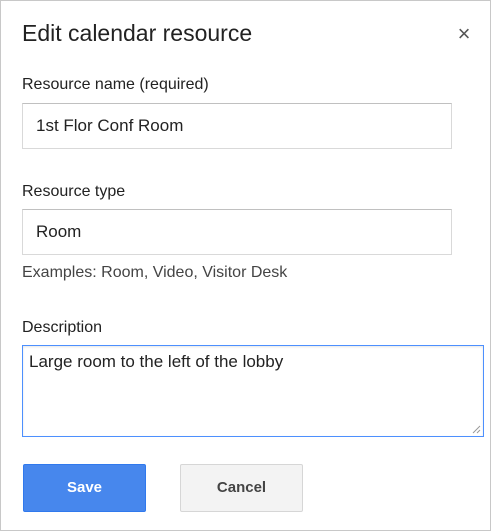 This screenshot has width=491, height=531. Describe the element at coordinates (241, 488) in the screenshot. I see `cancel-button: Cancel` at that location.